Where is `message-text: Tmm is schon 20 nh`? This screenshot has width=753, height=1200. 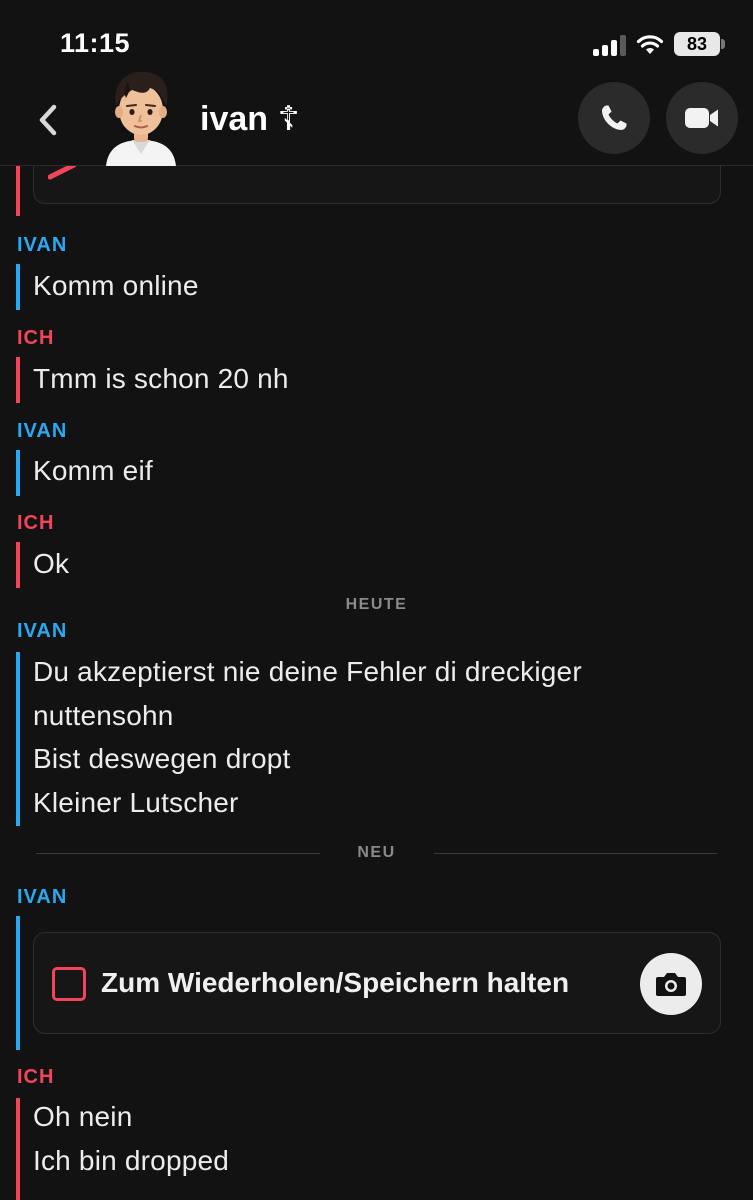 message-text: Tmm is schon 20 nh is located at coordinates (161, 379).